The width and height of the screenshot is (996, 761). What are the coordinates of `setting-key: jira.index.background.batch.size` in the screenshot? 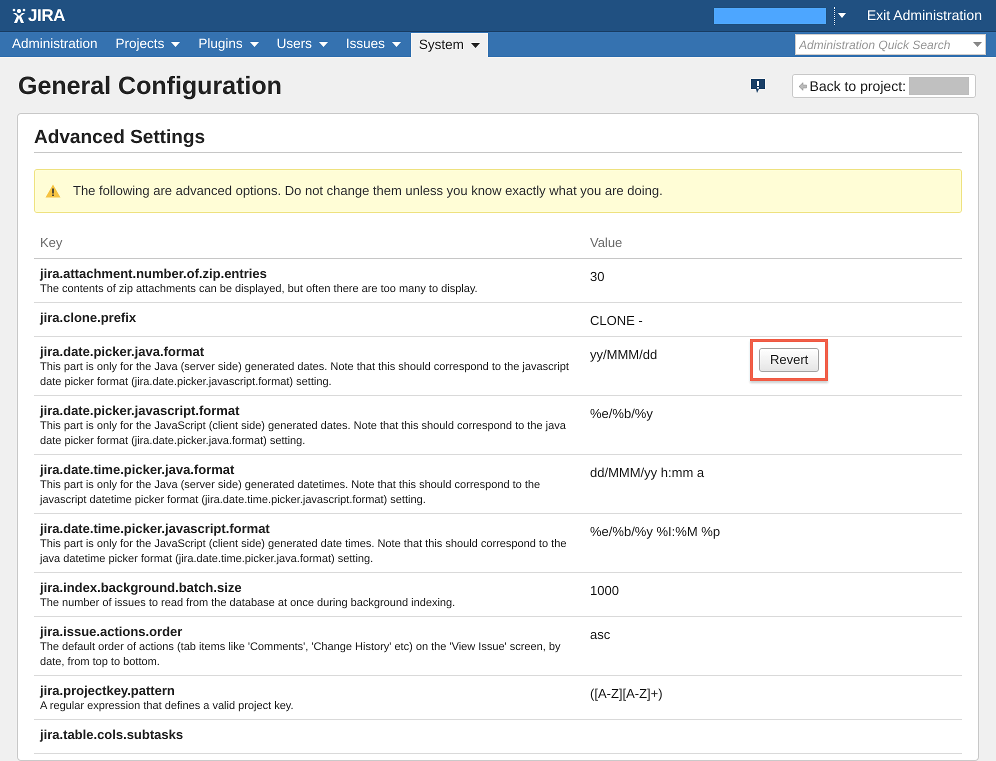 It's located at (305, 588).